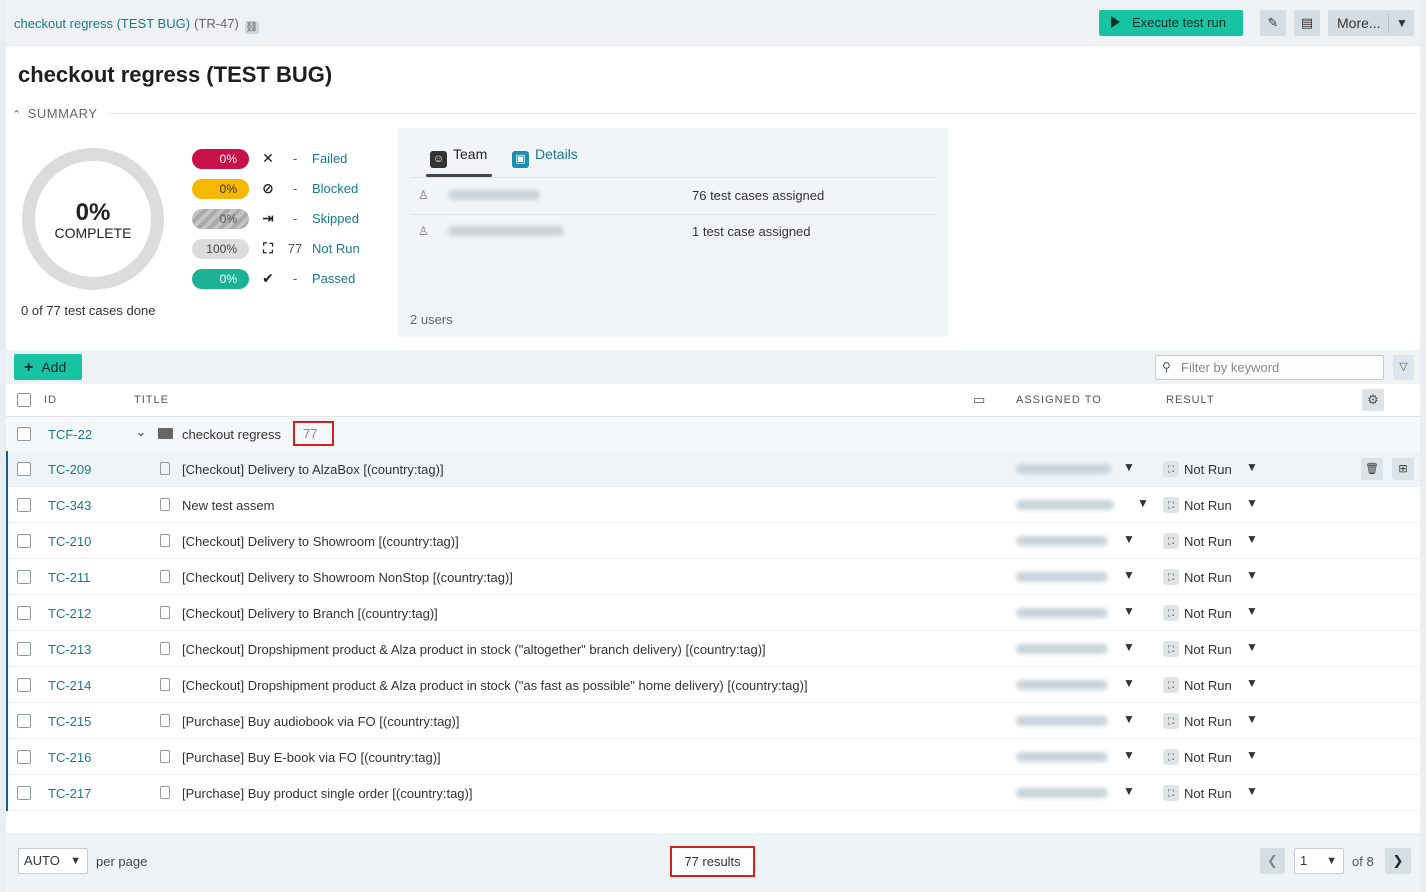  What do you see at coordinates (335, 188) in the screenshot?
I see `stat-label: Blocked` at bounding box center [335, 188].